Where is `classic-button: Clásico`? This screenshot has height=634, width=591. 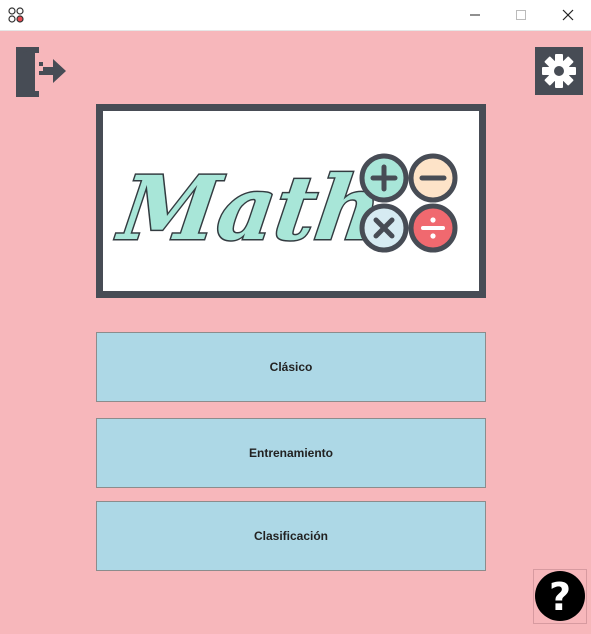
classic-button: Clásico is located at coordinates (291, 367).